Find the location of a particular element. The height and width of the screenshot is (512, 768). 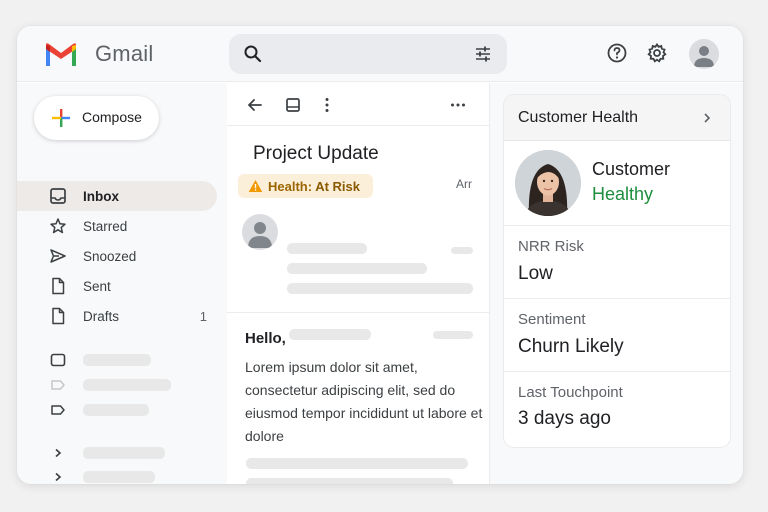

sidebar-item-inbox: Inbox is located at coordinates (117, 196).